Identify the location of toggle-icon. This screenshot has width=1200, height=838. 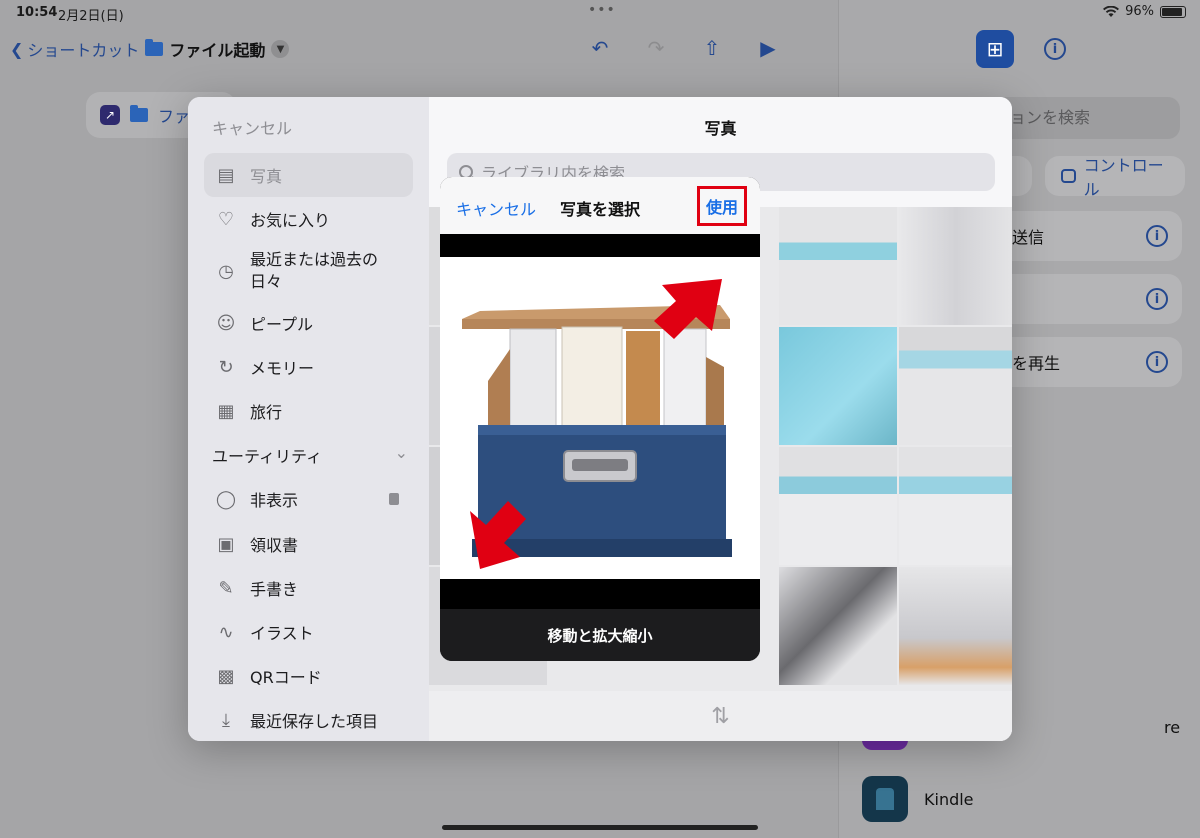
(1068, 176).